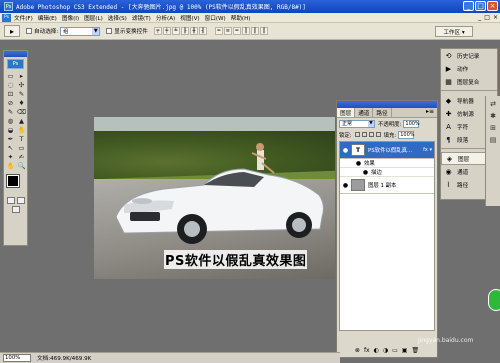 Image resolution: width=500 pixels, height=363 pixels. Describe the element at coordinates (387, 163) in the screenshot. I see `effects-row: ● 效果` at that location.